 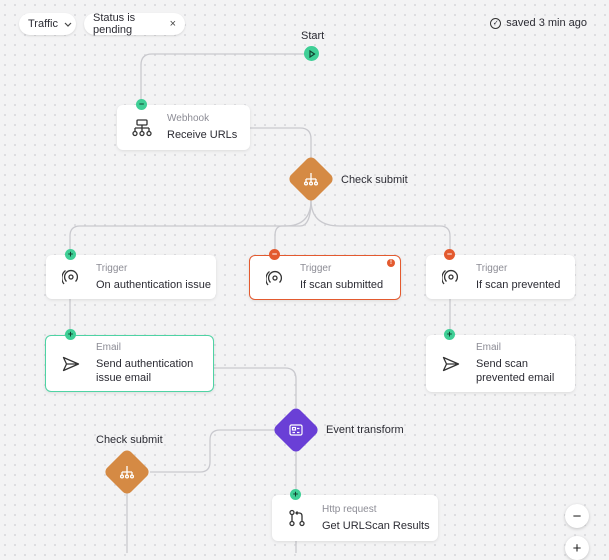 I want to click on transform-icon, so click(x=296, y=430).